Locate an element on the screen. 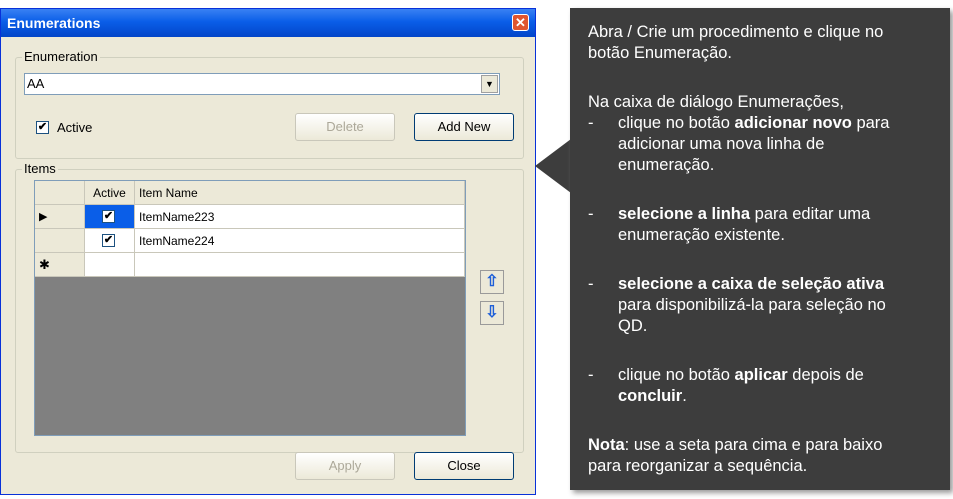 This screenshot has width=953, height=499. table-row-new: ✱ is located at coordinates (250, 265).